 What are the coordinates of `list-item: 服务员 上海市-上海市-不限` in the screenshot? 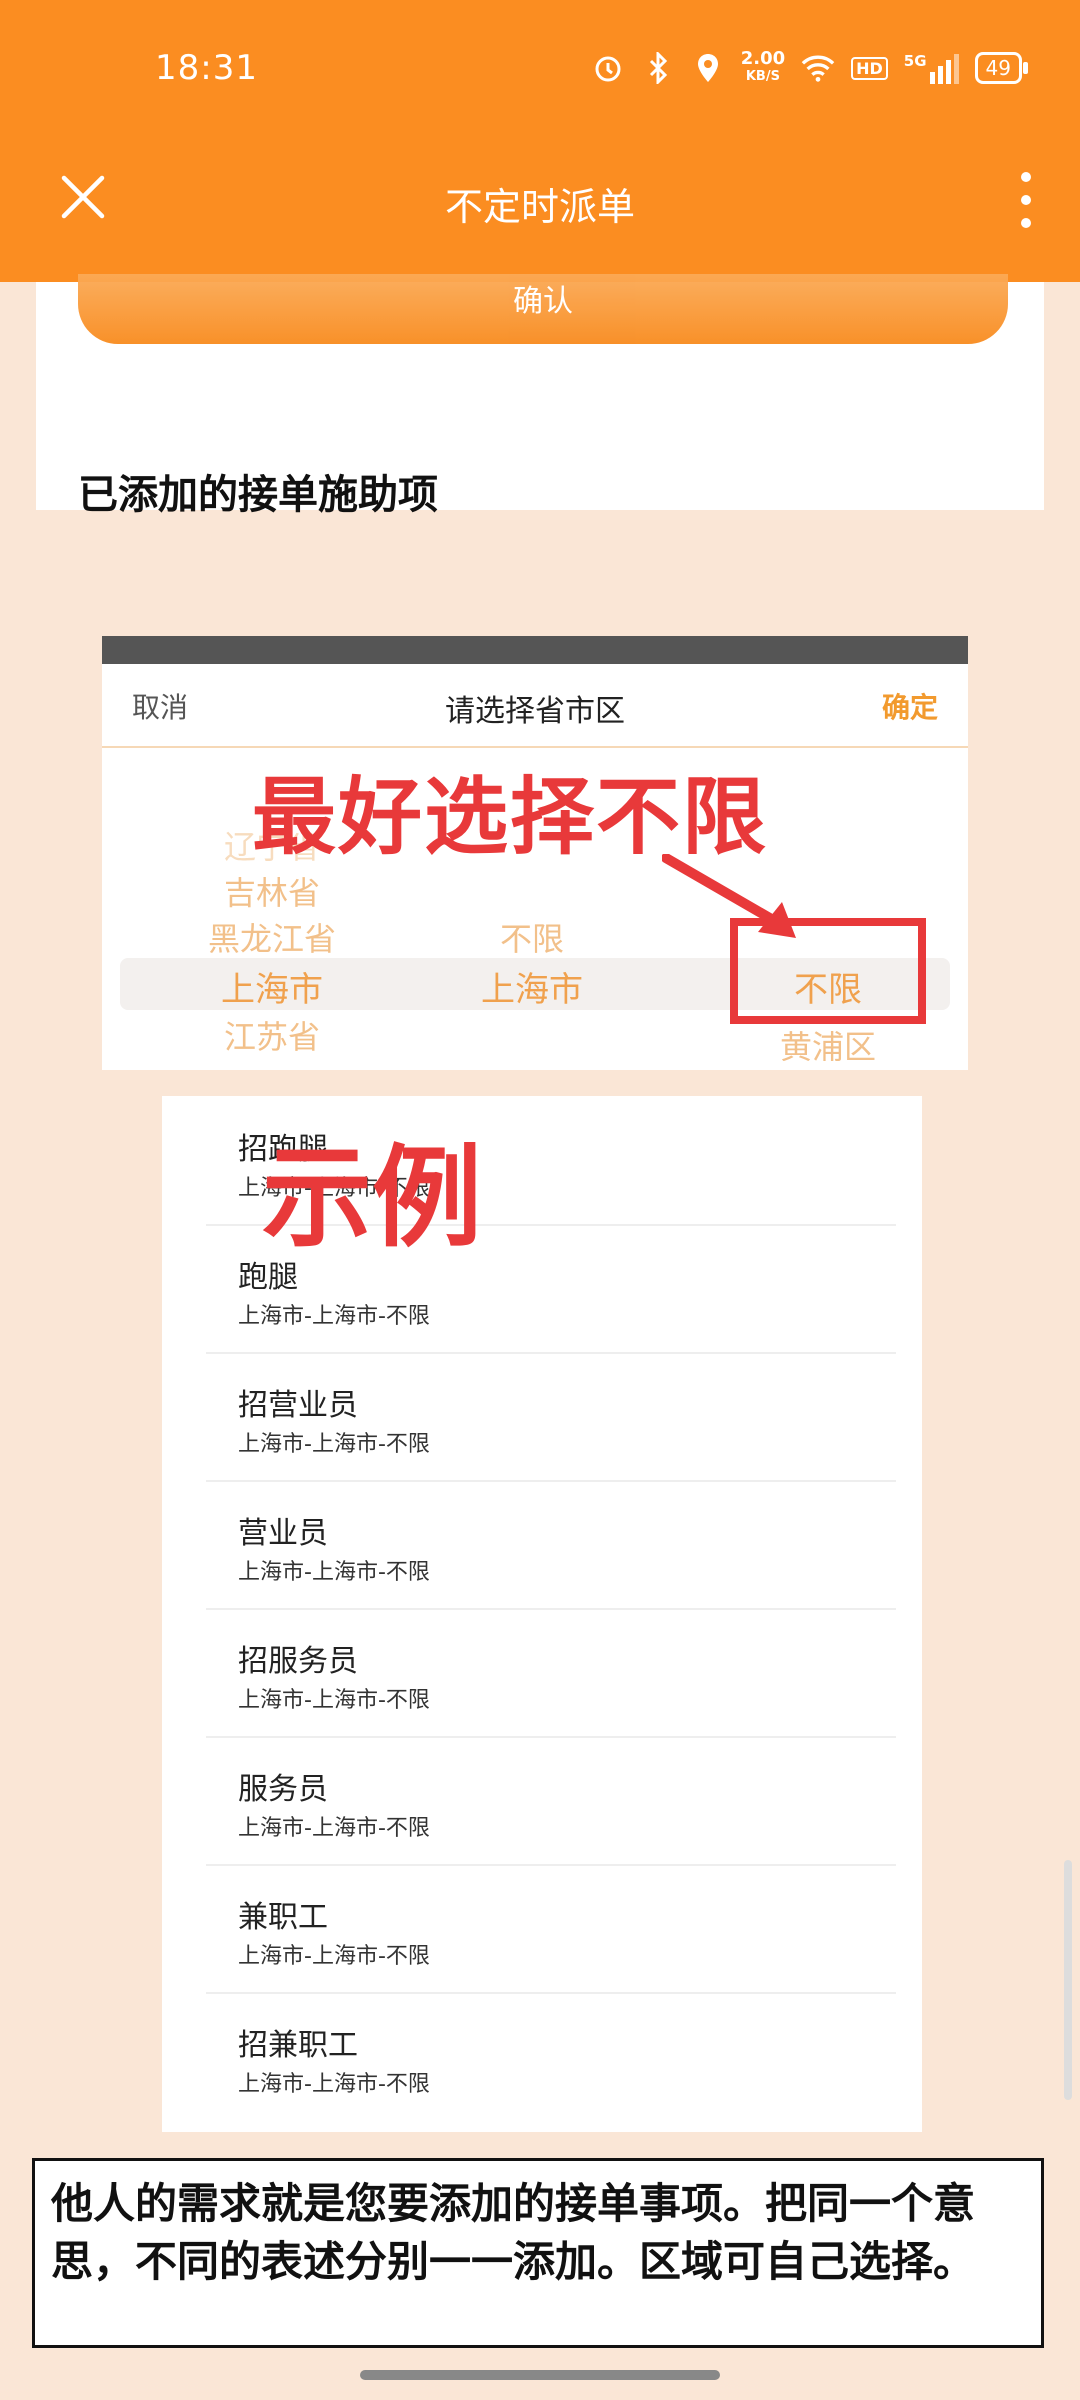 It's located at (551, 1801).